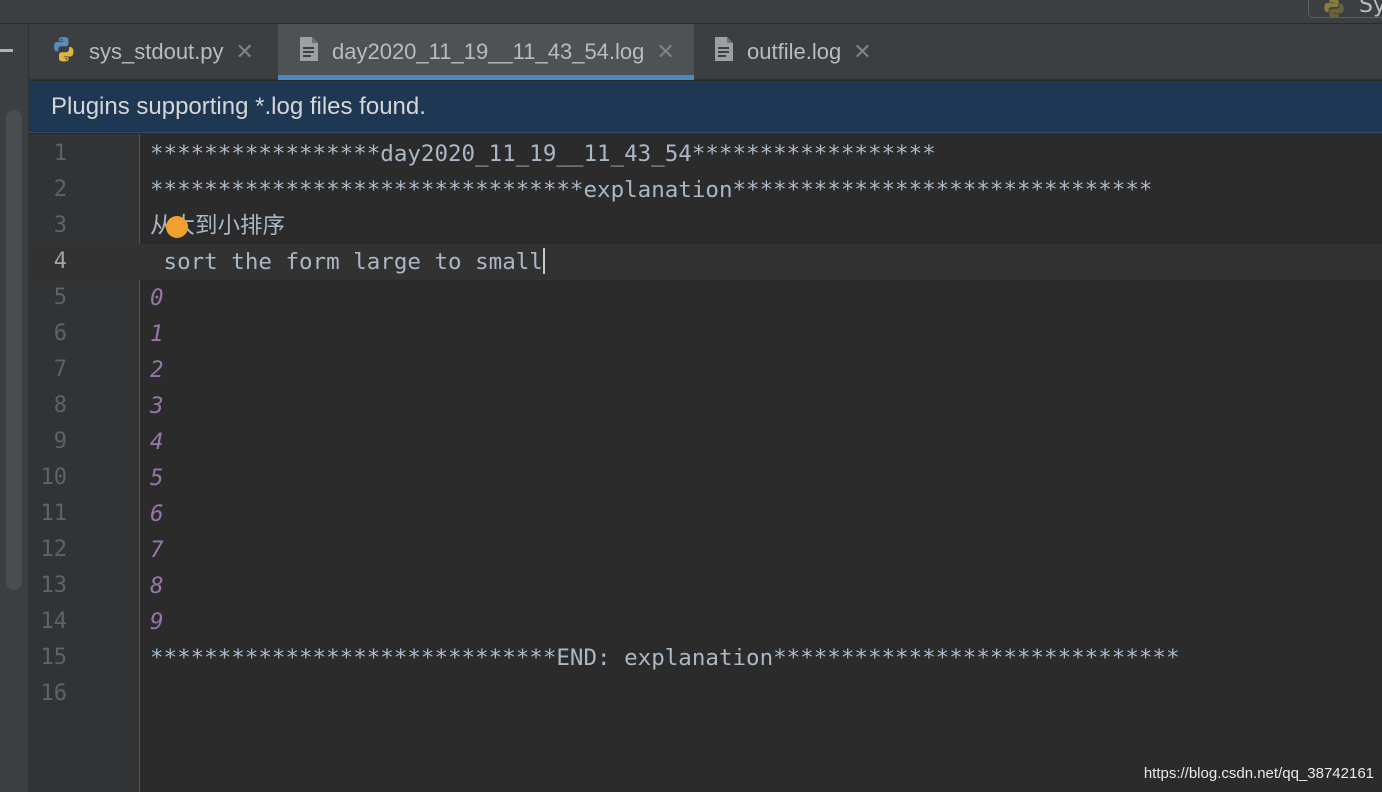 The width and height of the screenshot is (1382, 792). What do you see at coordinates (705, 298) in the screenshot?
I see `editor-line: 50` at bounding box center [705, 298].